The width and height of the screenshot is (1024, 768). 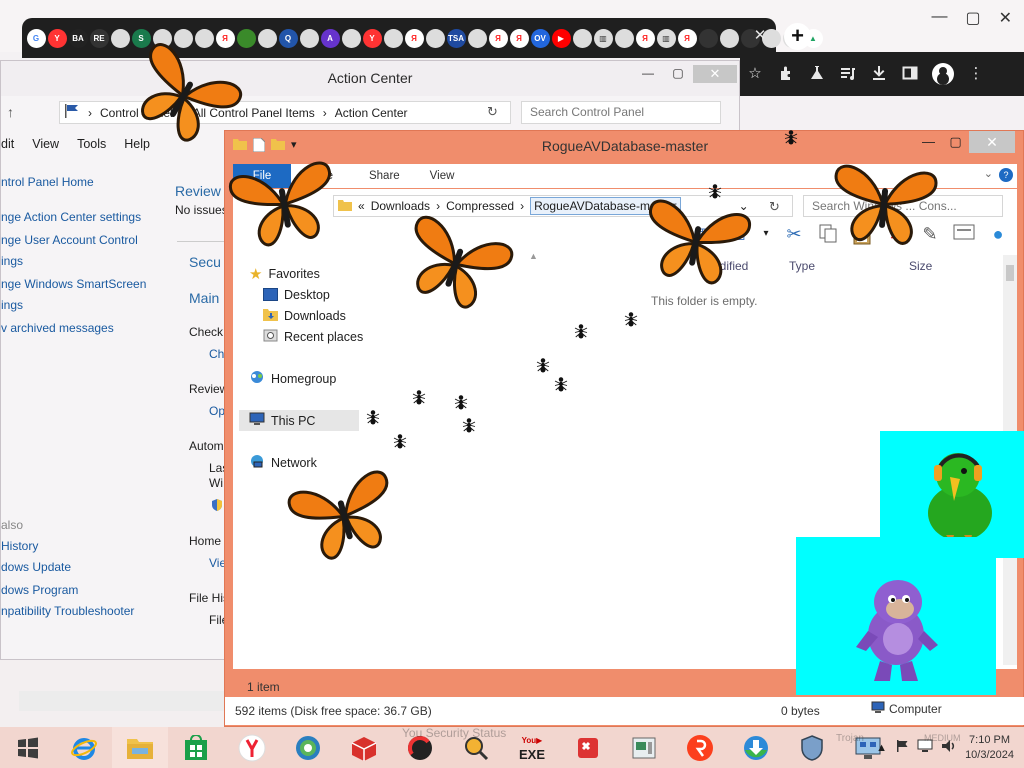 What do you see at coordinates (86, 295) in the screenshot?
I see `change-smartscreen-link: nge Windows SmartScreen ings` at bounding box center [86, 295].